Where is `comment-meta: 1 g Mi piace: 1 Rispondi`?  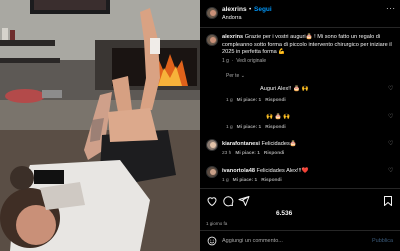 comment-meta: 1 g Mi piace: 1 Rispondi is located at coordinates (252, 180).